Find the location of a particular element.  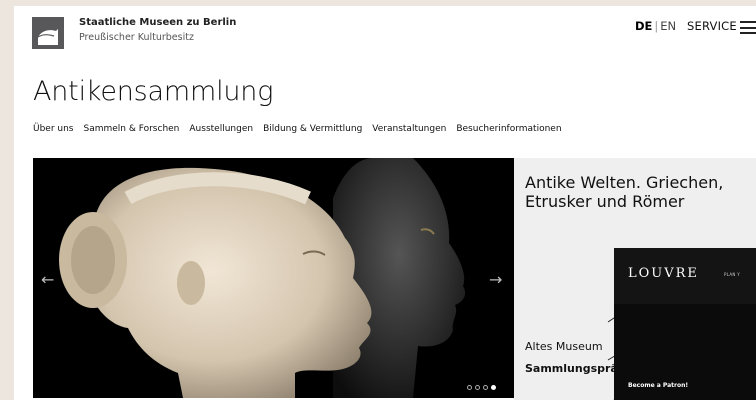

lang-de: DE is located at coordinates (643, 26).